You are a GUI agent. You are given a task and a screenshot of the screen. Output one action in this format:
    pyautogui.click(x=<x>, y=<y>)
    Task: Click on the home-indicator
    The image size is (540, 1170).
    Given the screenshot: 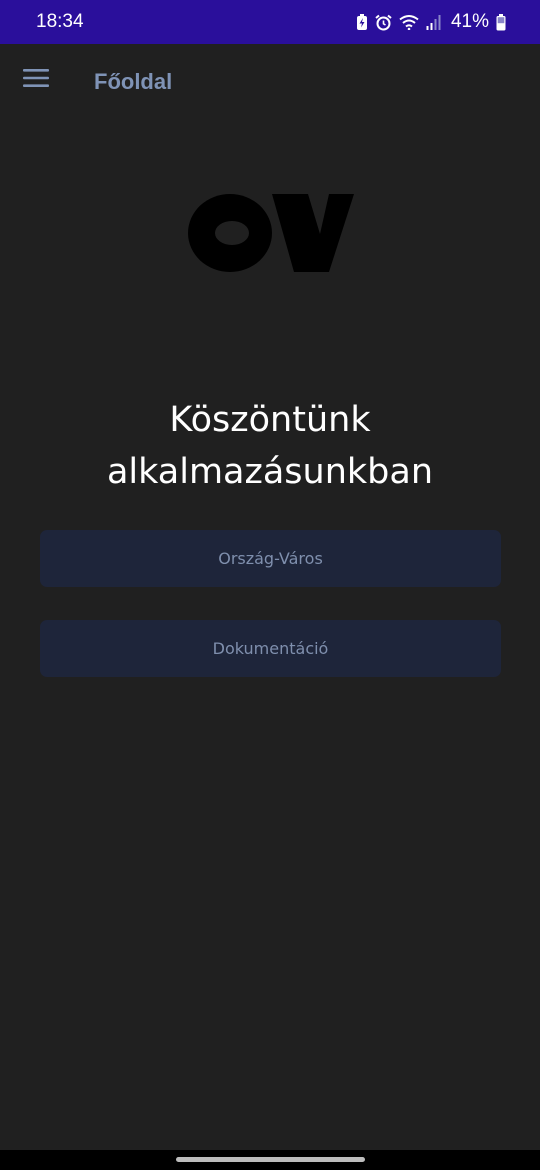 What is the action you would take?
    pyautogui.click(x=270, y=1159)
    